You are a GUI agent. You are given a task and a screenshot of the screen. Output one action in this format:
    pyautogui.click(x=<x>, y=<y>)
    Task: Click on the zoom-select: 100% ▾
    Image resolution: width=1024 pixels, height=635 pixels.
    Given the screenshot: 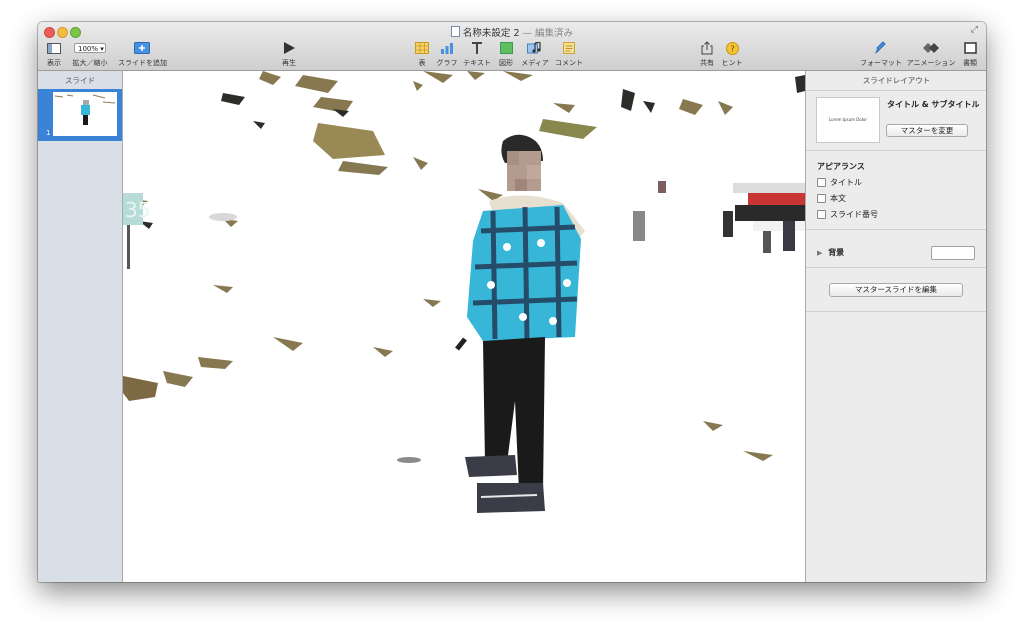 What is the action you would take?
    pyautogui.click(x=90, y=48)
    